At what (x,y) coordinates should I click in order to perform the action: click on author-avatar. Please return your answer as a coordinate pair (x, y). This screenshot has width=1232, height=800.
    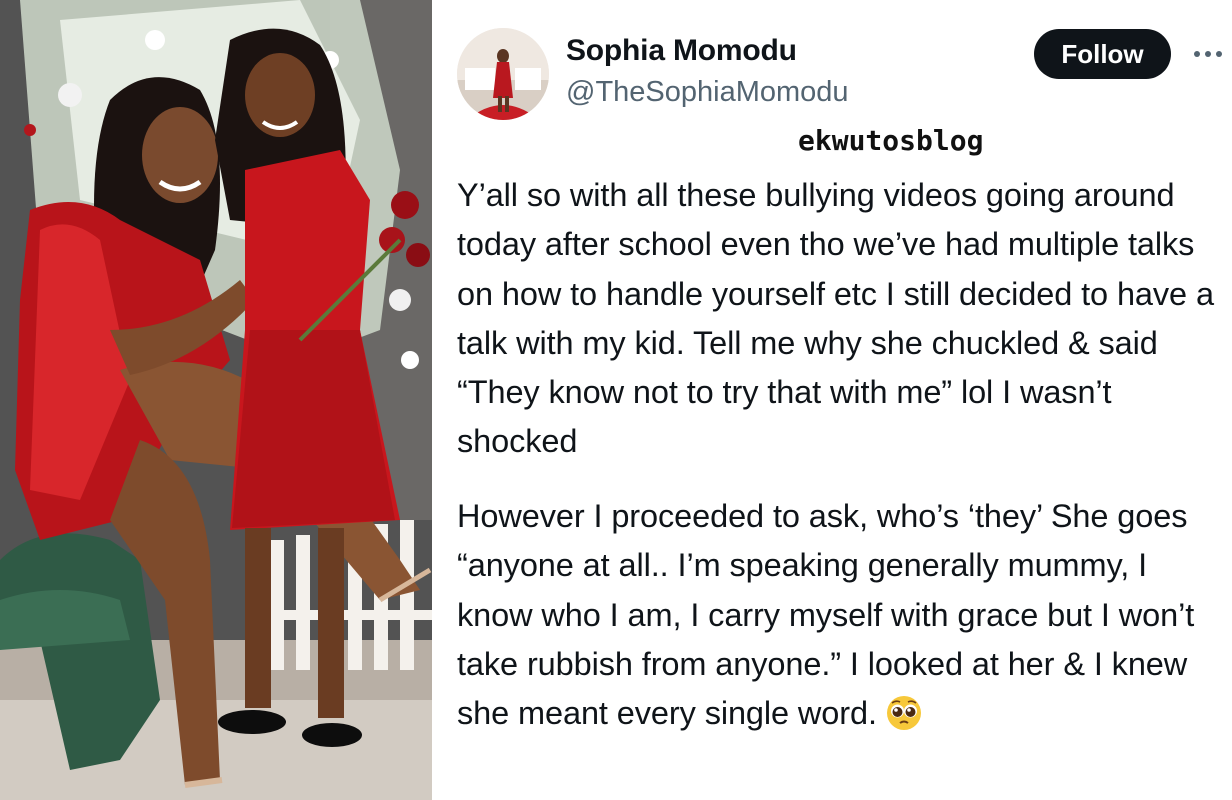
    Looking at the image, I should click on (503, 74).